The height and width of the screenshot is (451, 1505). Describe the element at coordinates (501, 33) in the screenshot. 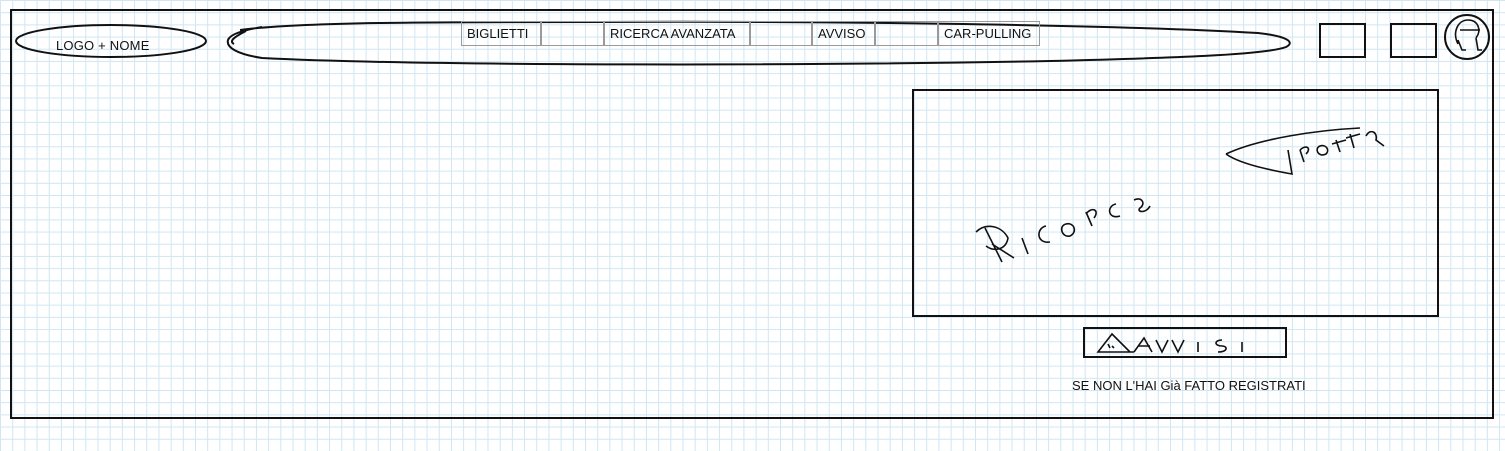

I see `nav-item-biglietti: BIGLIETTI` at that location.